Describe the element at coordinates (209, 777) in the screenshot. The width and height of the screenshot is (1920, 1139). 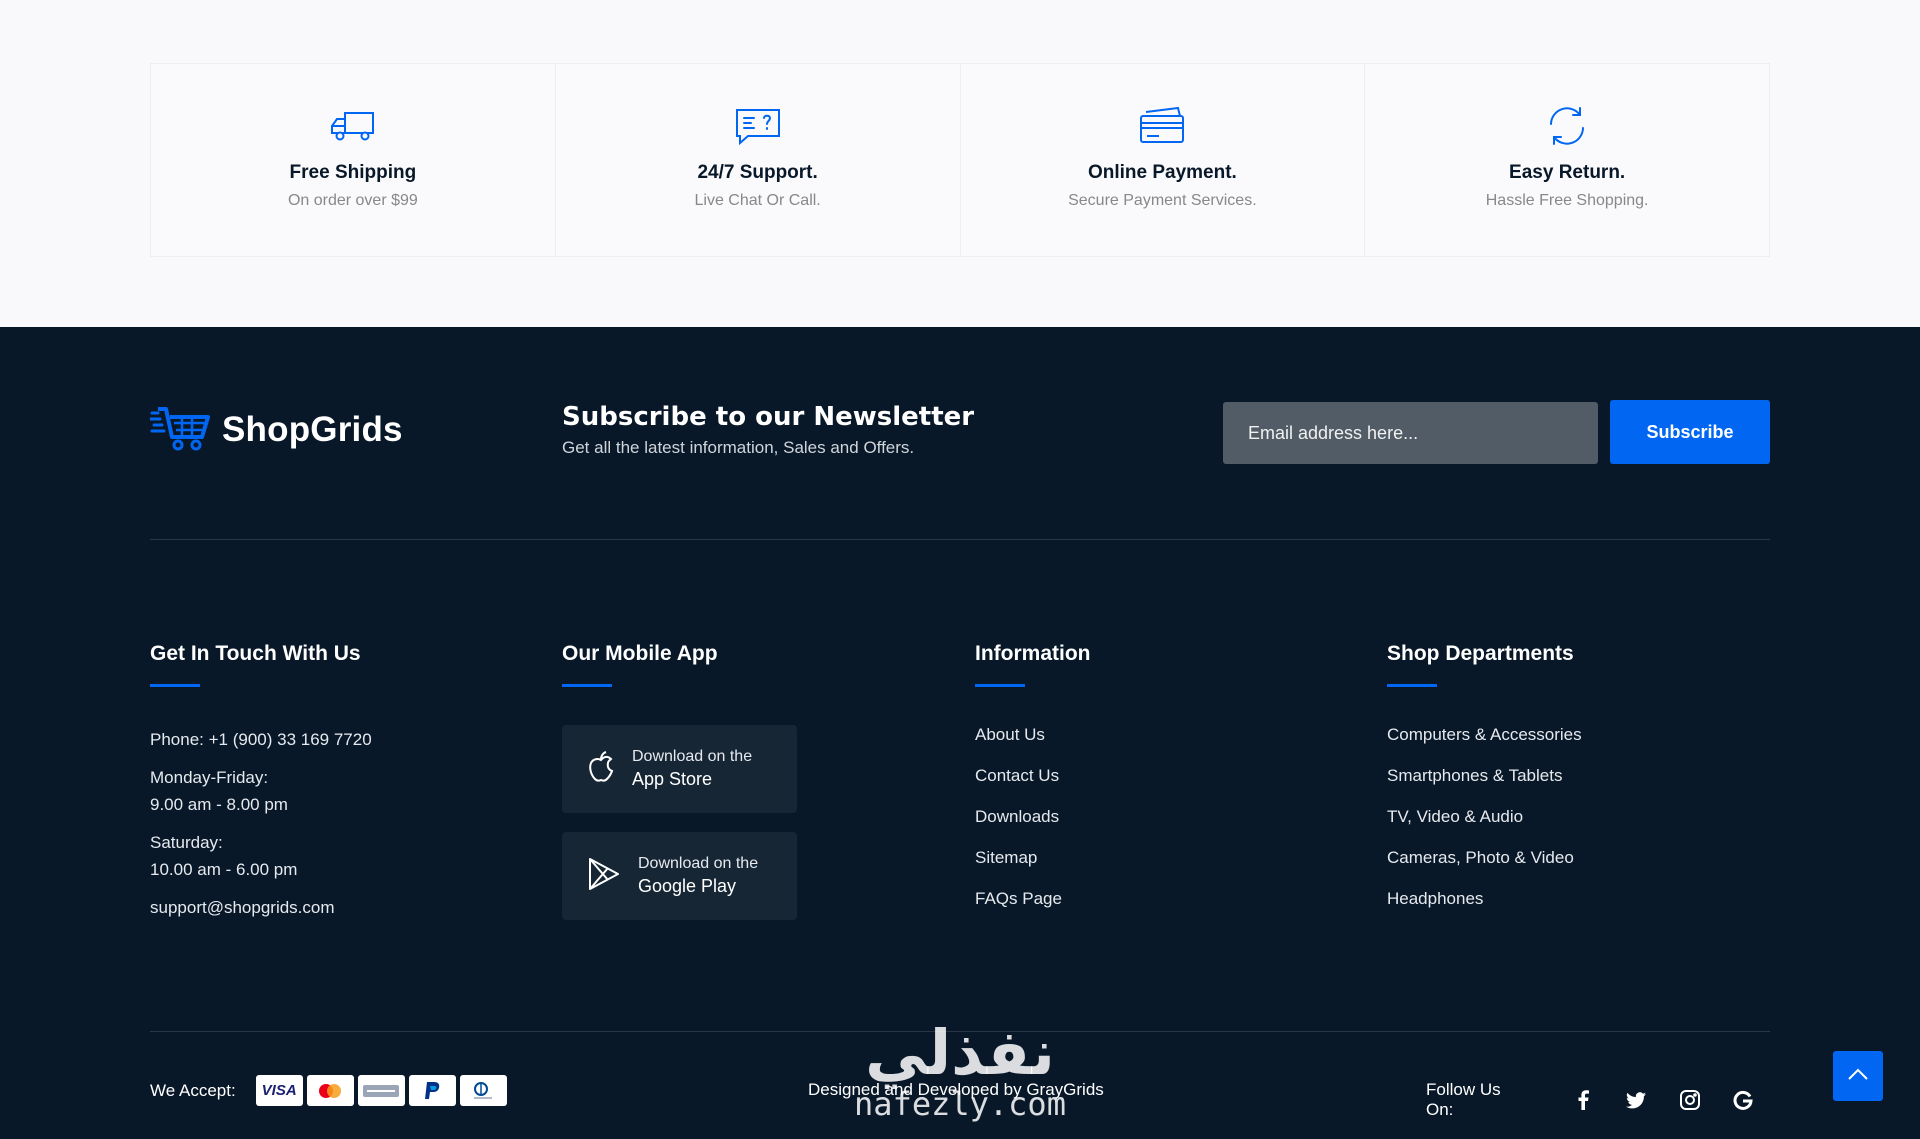
I see `weekday-label: Monday-Friday:` at that location.